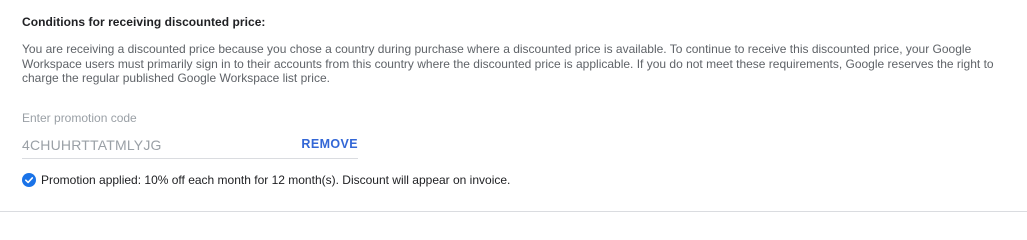  I want to click on promotion-code-label: Enter promotion code, so click(79, 118).